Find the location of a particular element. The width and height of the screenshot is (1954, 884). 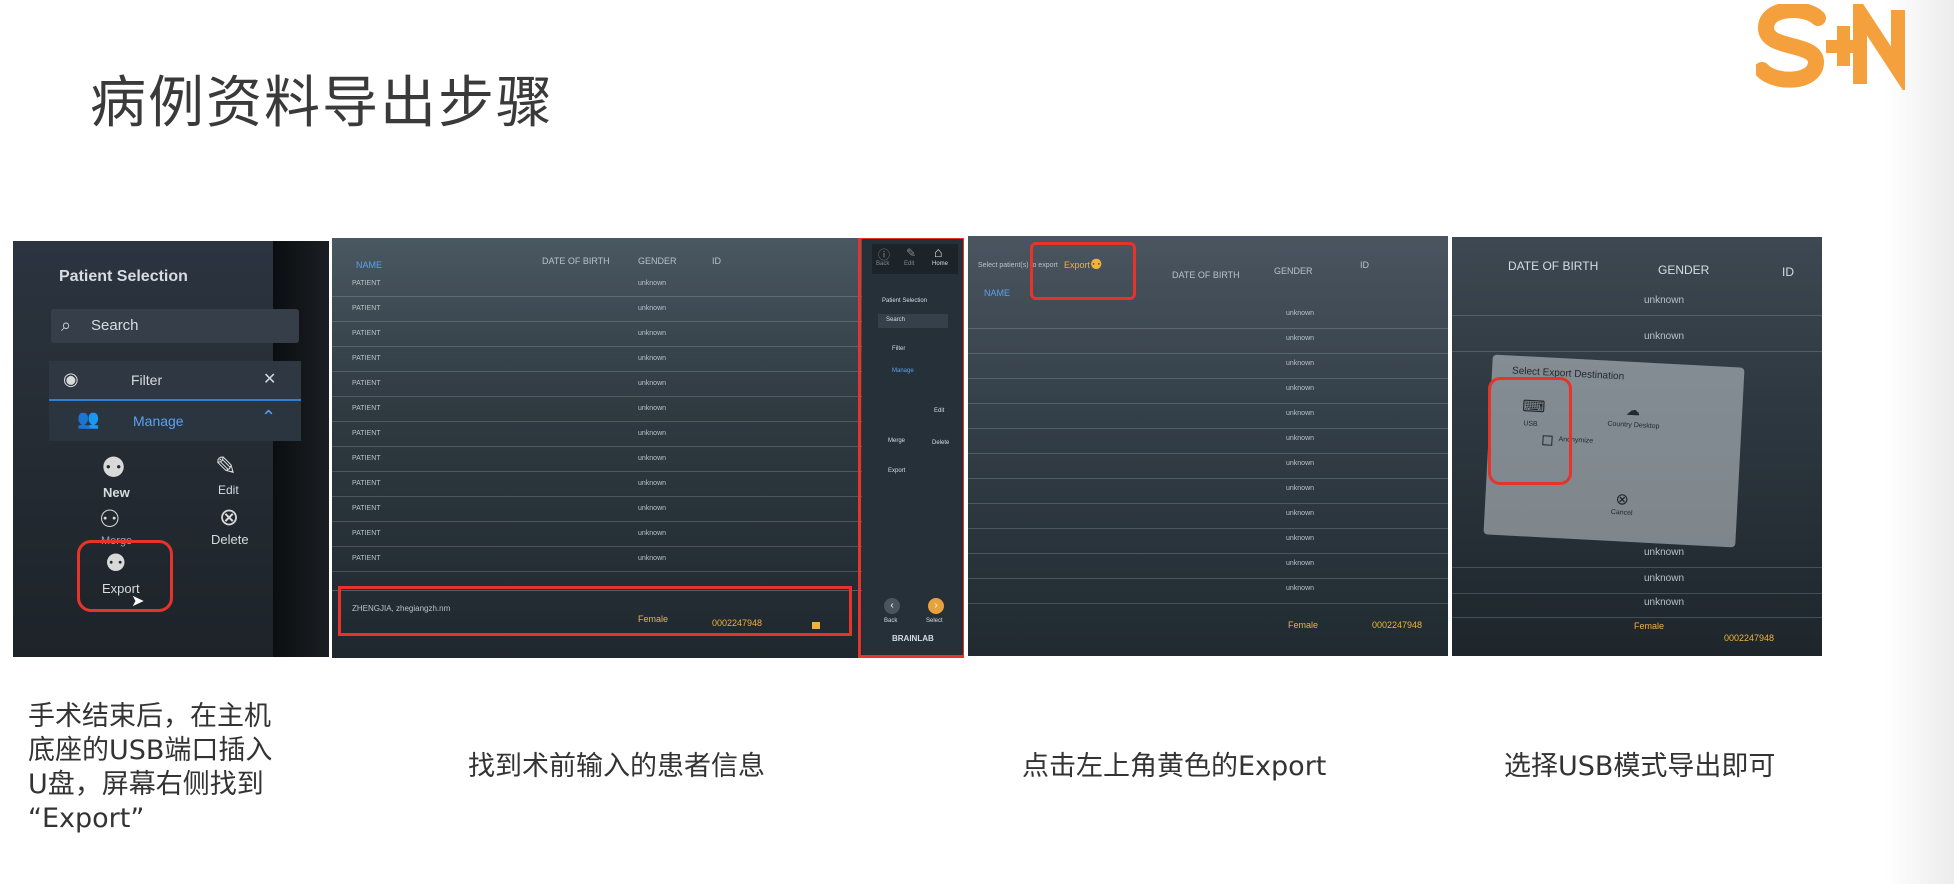

merge-patient-button: ⚇ is located at coordinates (119, 520).